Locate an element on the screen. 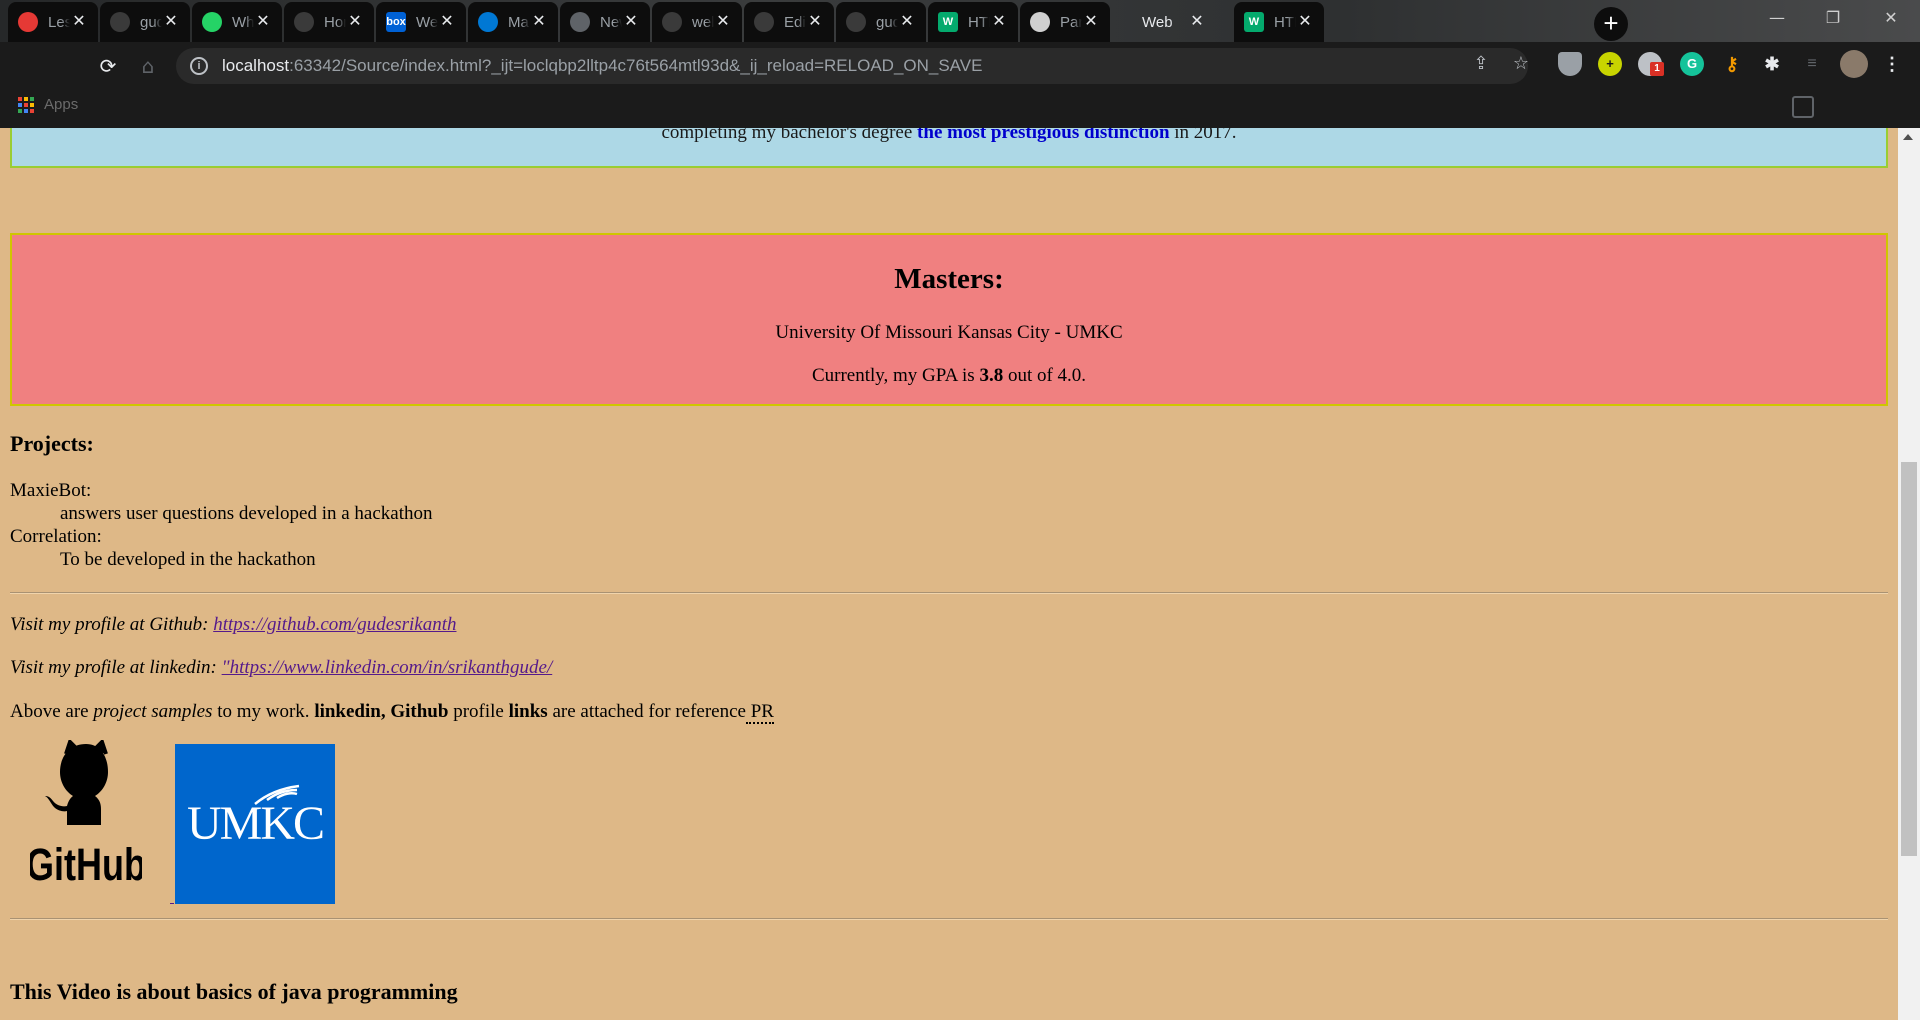 This screenshot has width=1920, height=1020. shield-extension-icon is located at coordinates (1570, 64).